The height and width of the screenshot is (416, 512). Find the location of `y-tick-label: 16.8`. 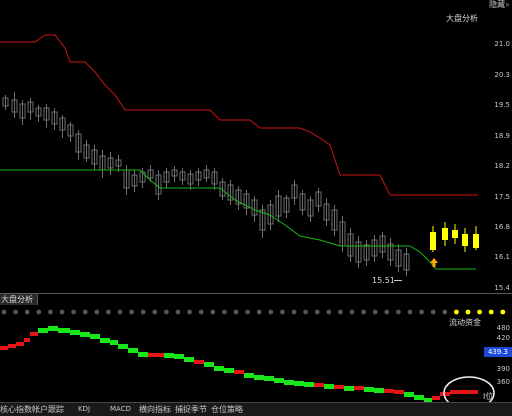

y-tick-label: 16.8 is located at coordinates (502, 227).